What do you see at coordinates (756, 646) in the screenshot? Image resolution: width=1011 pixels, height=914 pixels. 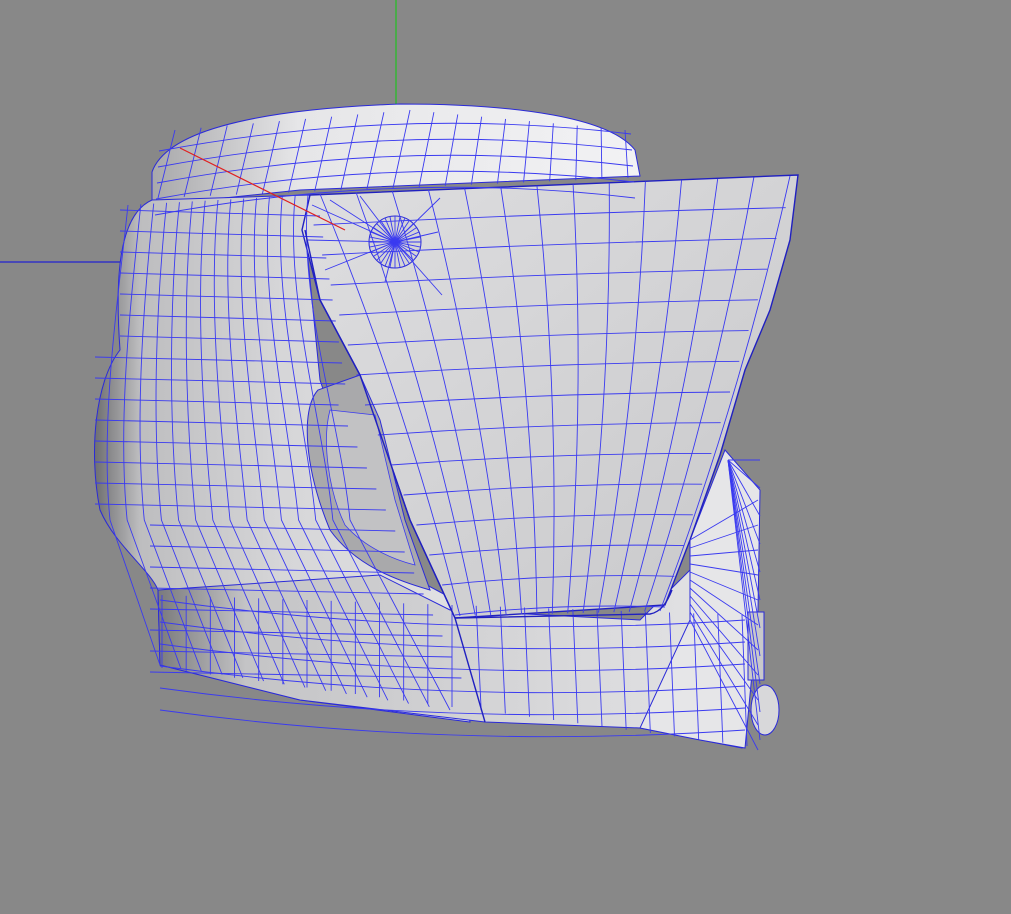 I see `ear-ridge` at bounding box center [756, 646].